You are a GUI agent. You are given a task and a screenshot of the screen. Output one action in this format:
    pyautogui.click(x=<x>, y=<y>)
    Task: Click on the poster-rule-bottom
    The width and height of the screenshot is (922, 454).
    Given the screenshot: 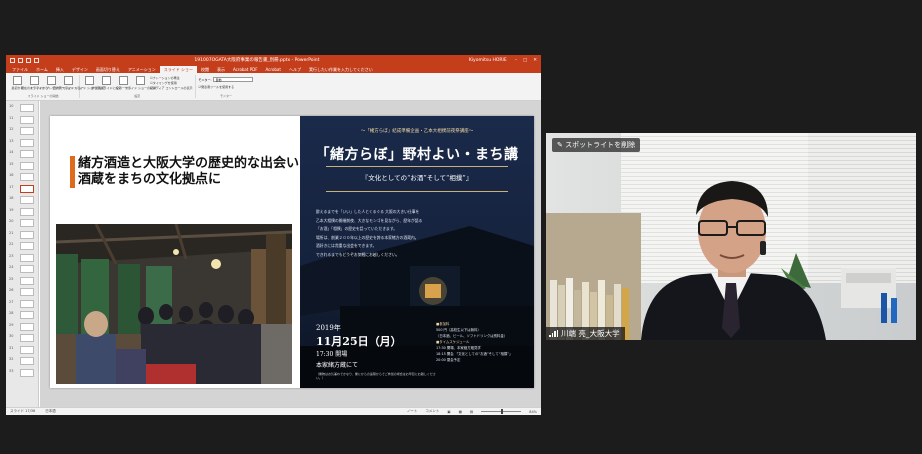 What is the action you would take?
    pyautogui.click(x=417, y=191)
    